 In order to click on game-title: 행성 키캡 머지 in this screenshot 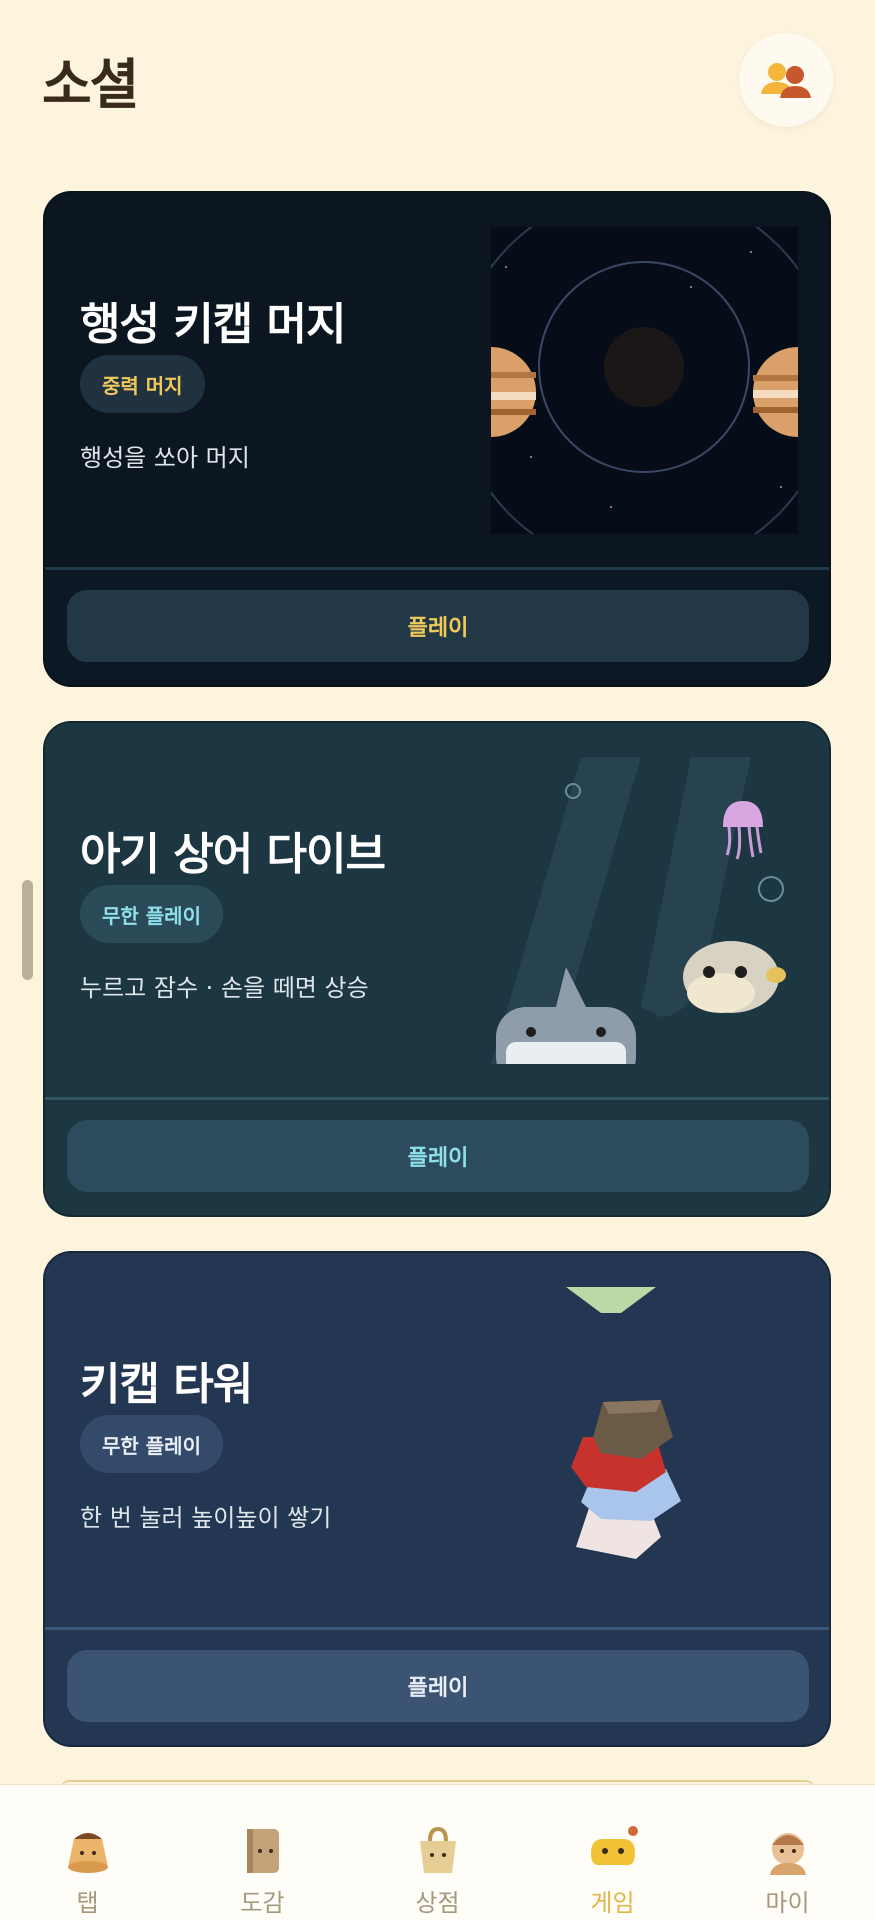, I will do `click(213, 324)`.